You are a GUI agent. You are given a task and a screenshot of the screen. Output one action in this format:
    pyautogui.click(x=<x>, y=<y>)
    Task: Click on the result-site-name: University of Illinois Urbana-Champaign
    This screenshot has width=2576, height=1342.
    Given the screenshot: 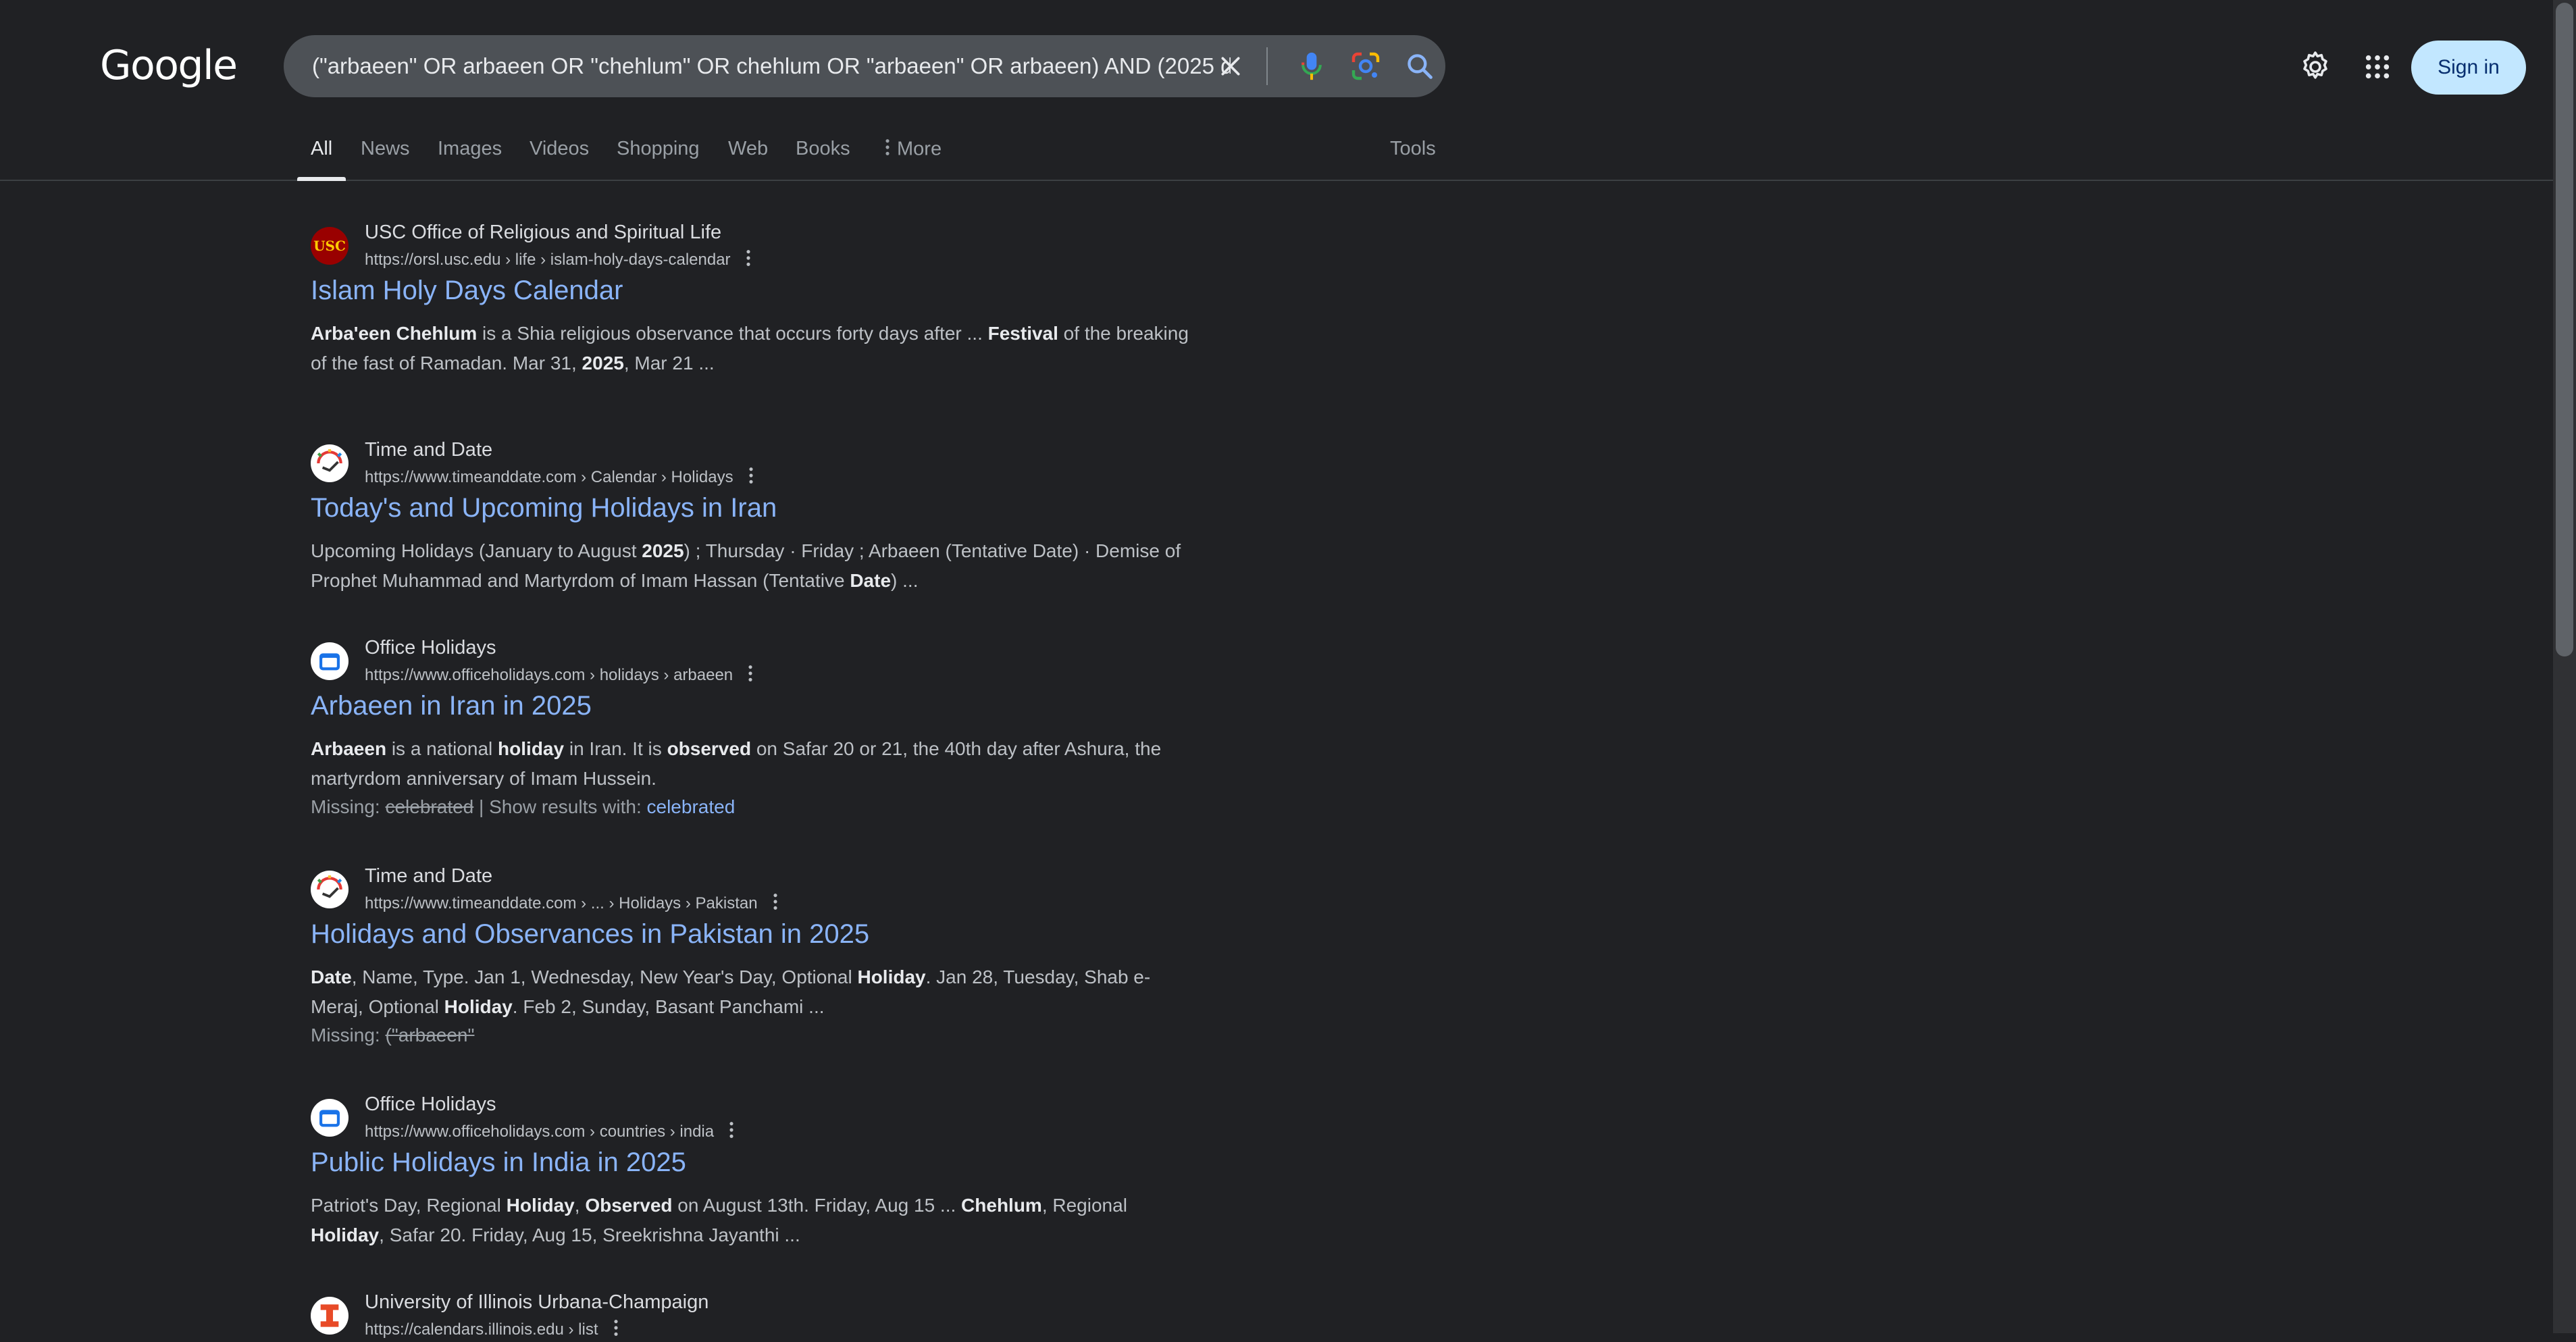 What is the action you would take?
    pyautogui.click(x=537, y=1302)
    